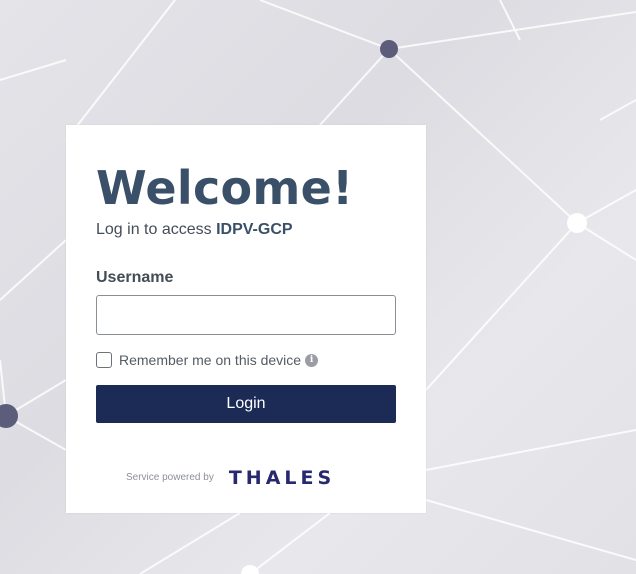 The height and width of the screenshot is (574, 636). Describe the element at coordinates (246, 404) in the screenshot. I see `login-button: Login` at that location.